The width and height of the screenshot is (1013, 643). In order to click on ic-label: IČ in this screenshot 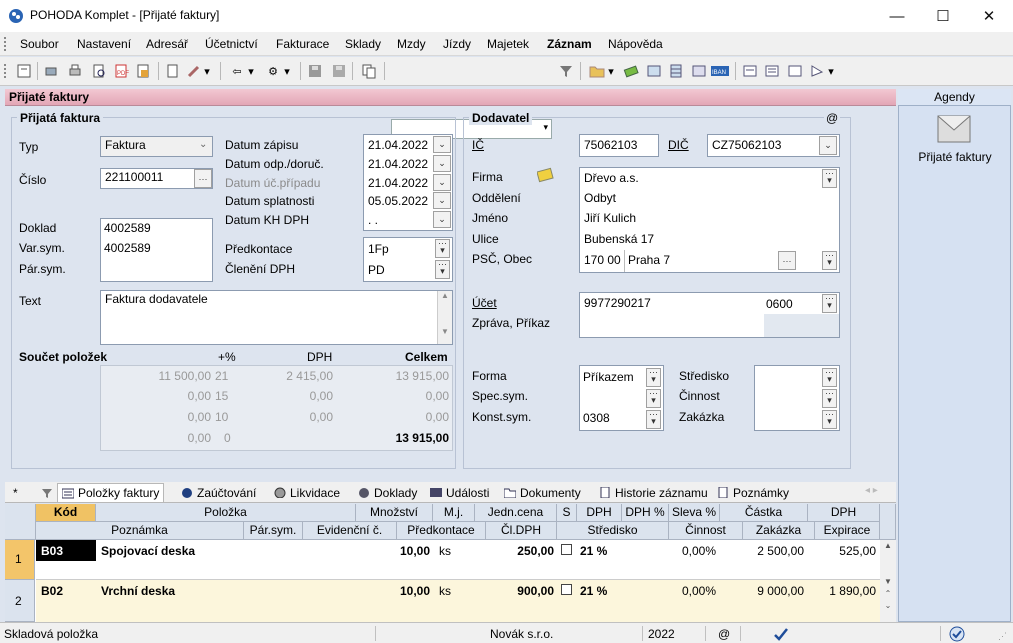, I will do `click(478, 145)`.